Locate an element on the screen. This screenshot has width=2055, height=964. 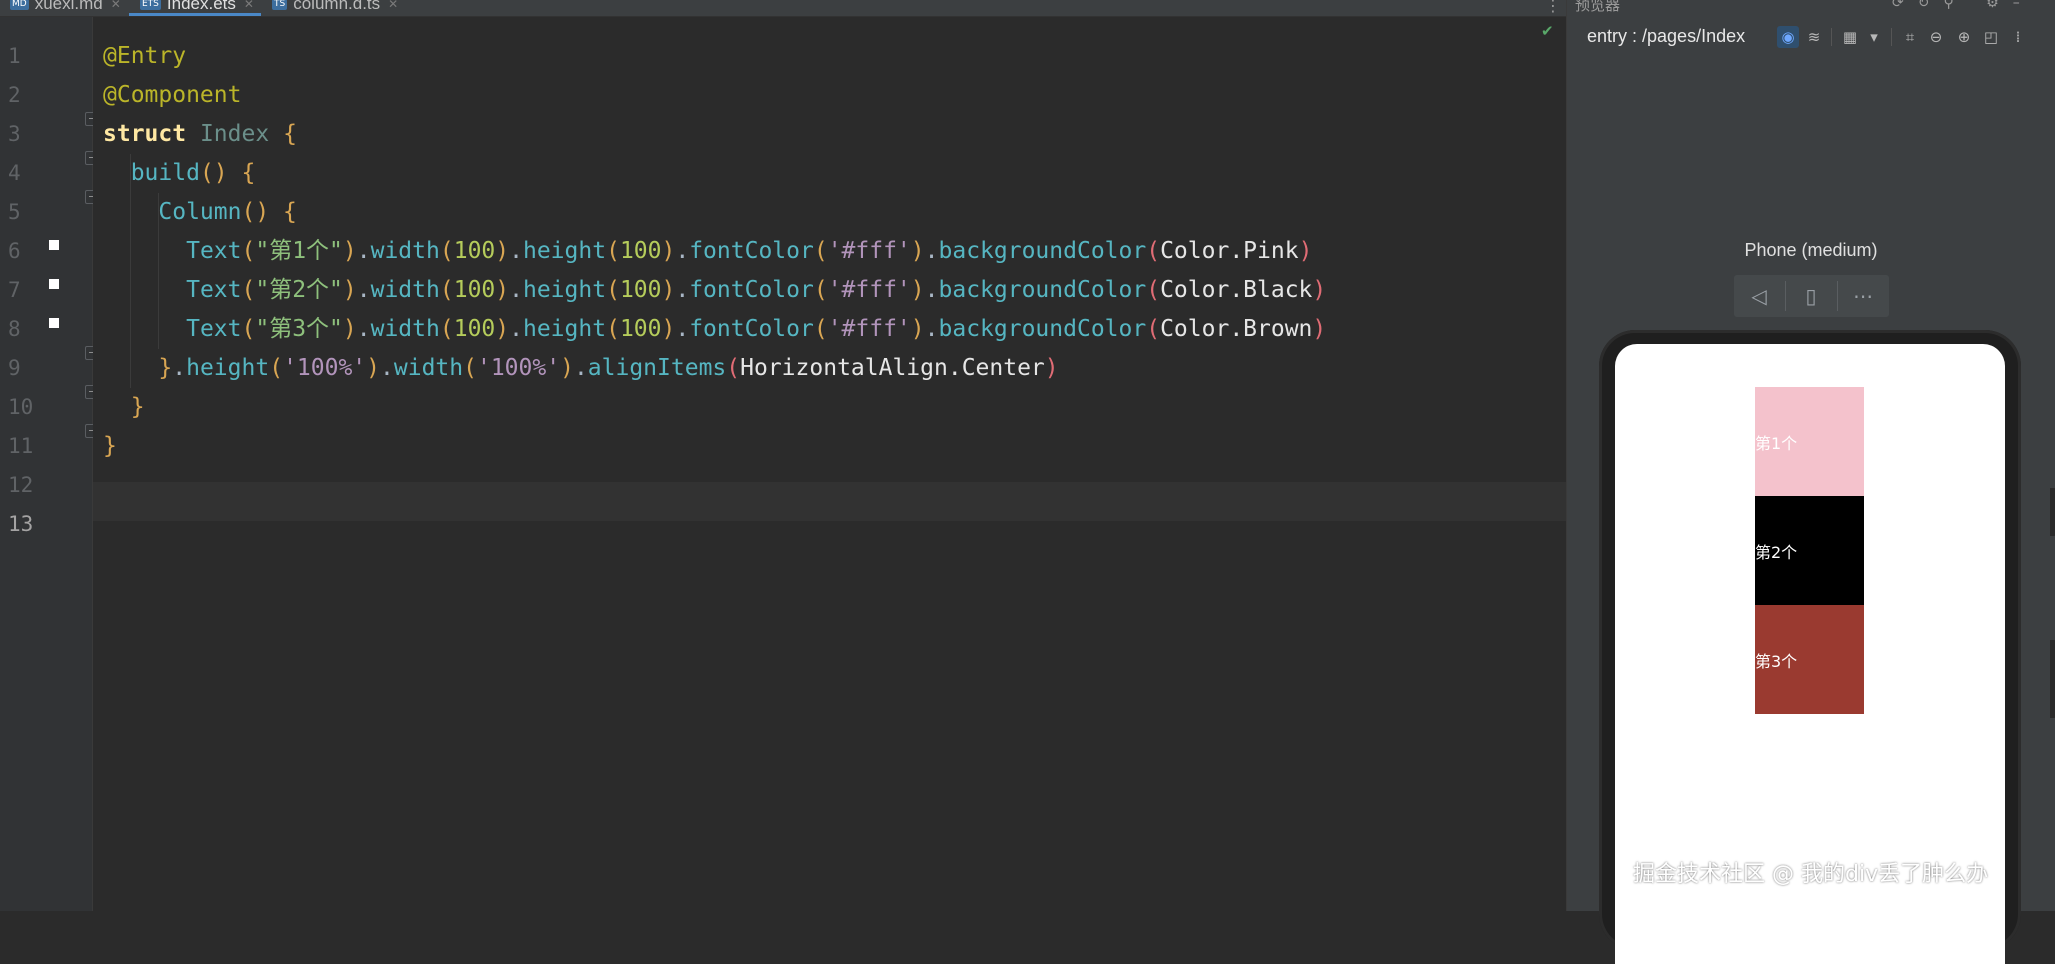
inspector-icon: ◉ is located at coordinates (1788, 37).